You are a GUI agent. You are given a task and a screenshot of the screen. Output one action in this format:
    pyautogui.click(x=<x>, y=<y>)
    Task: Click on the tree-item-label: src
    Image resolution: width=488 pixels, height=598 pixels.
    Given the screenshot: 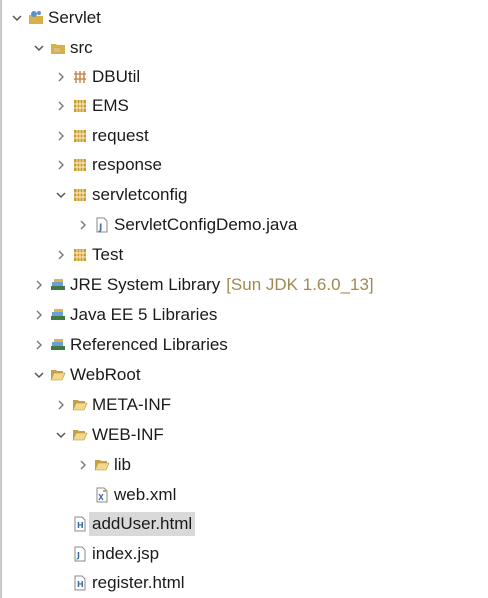 What is the action you would take?
    pyautogui.click(x=81, y=47)
    